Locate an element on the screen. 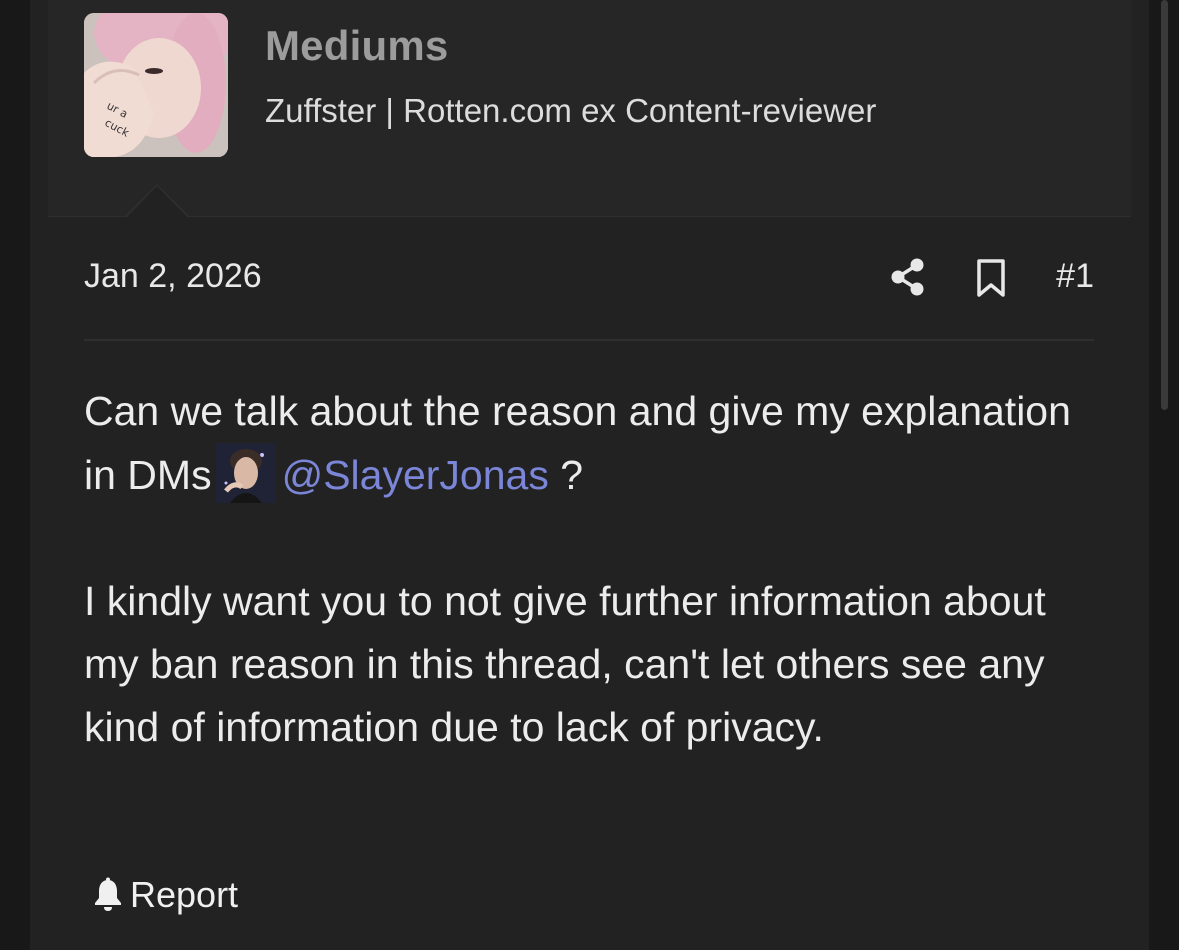  post-number-link: #1 is located at coordinates (1075, 276).